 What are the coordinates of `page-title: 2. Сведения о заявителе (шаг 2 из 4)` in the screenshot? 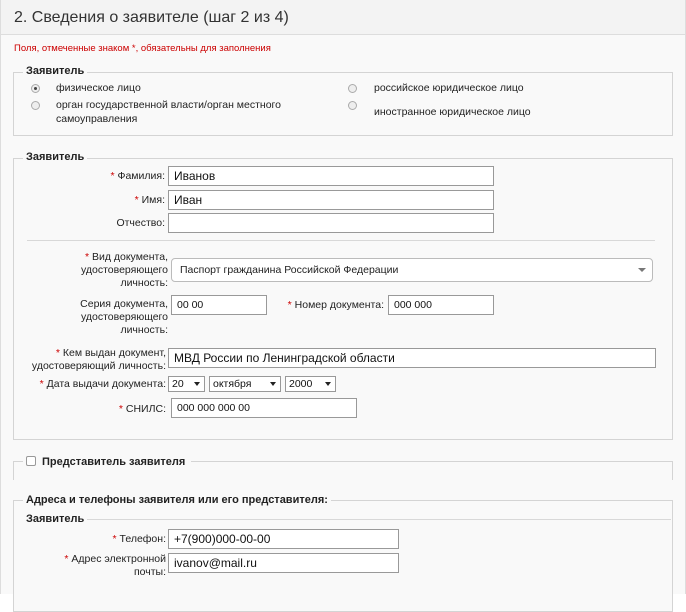 It's located at (151, 17).